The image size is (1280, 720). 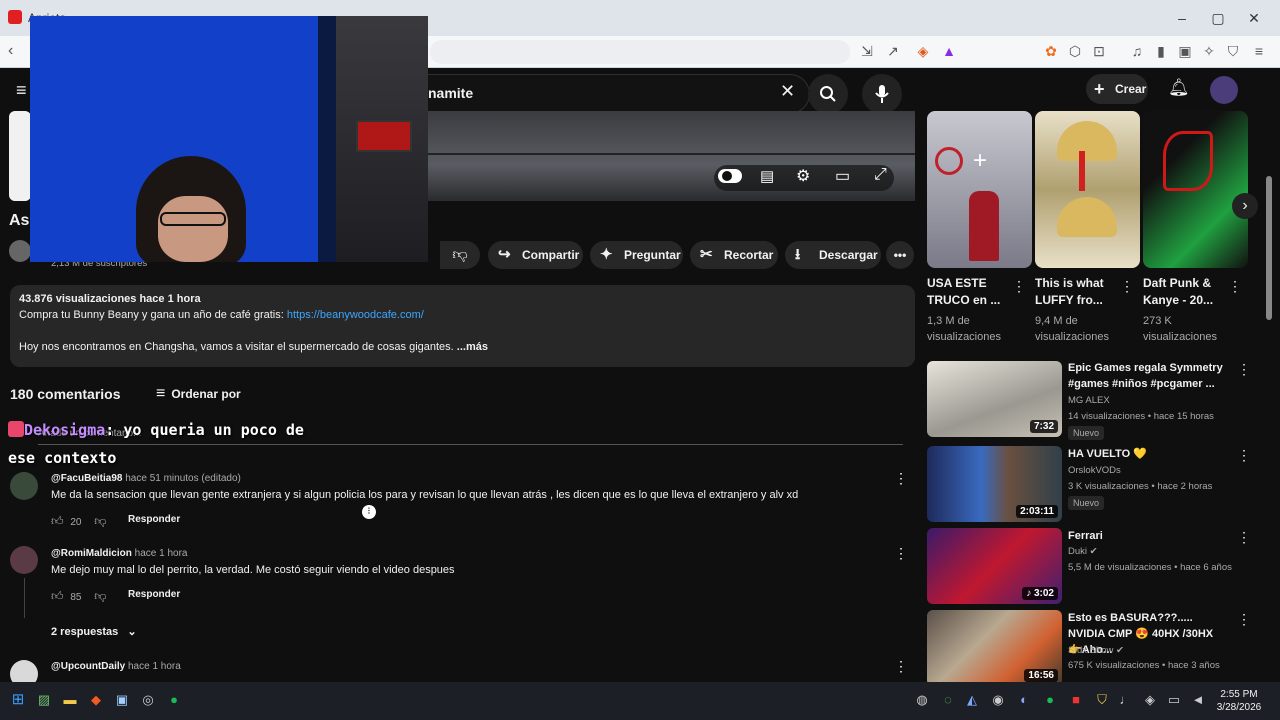 What do you see at coordinates (91, 553) in the screenshot?
I see `comment-author: @RomiMaldicion` at bounding box center [91, 553].